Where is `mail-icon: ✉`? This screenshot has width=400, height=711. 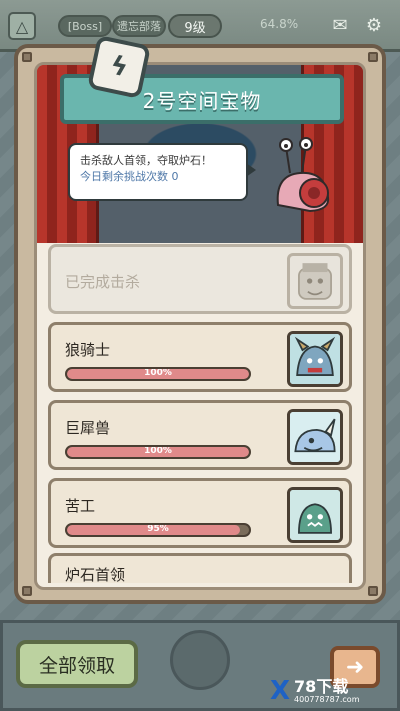
mail-icon: ✉ is located at coordinates (340, 25).